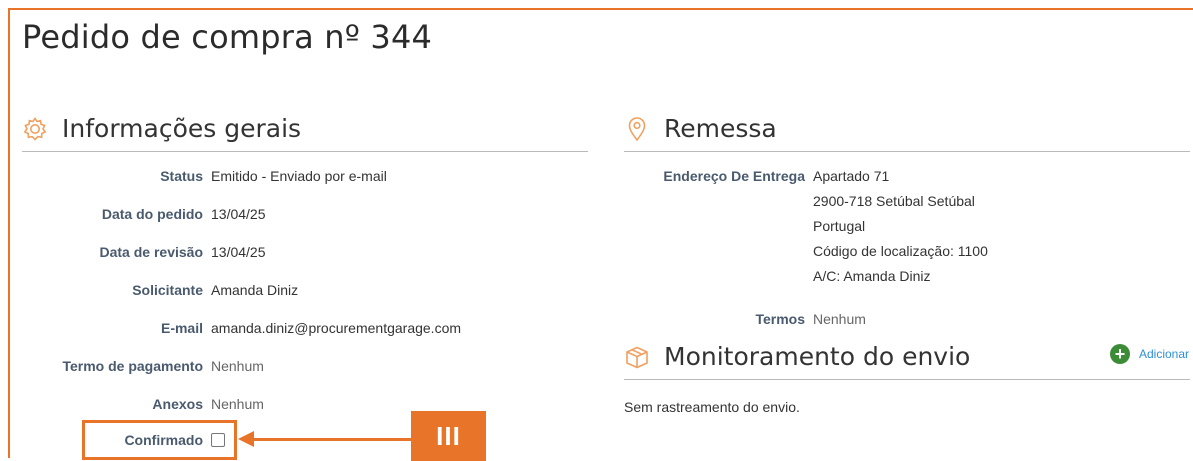  What do you see at coordinates (151, 252) in the screenshot?
I see `revision-date-label: Data de revisão` at bounding box center [151, 252].